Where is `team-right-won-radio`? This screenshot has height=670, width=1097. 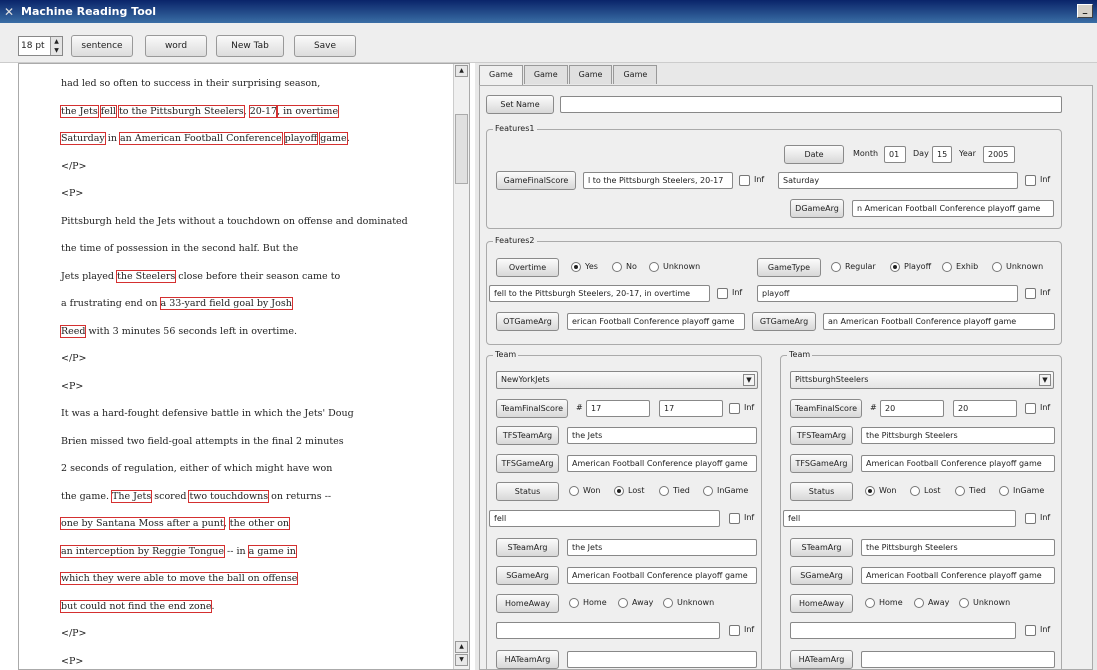
team-right-won-radio is located at coordinates (870, 491).